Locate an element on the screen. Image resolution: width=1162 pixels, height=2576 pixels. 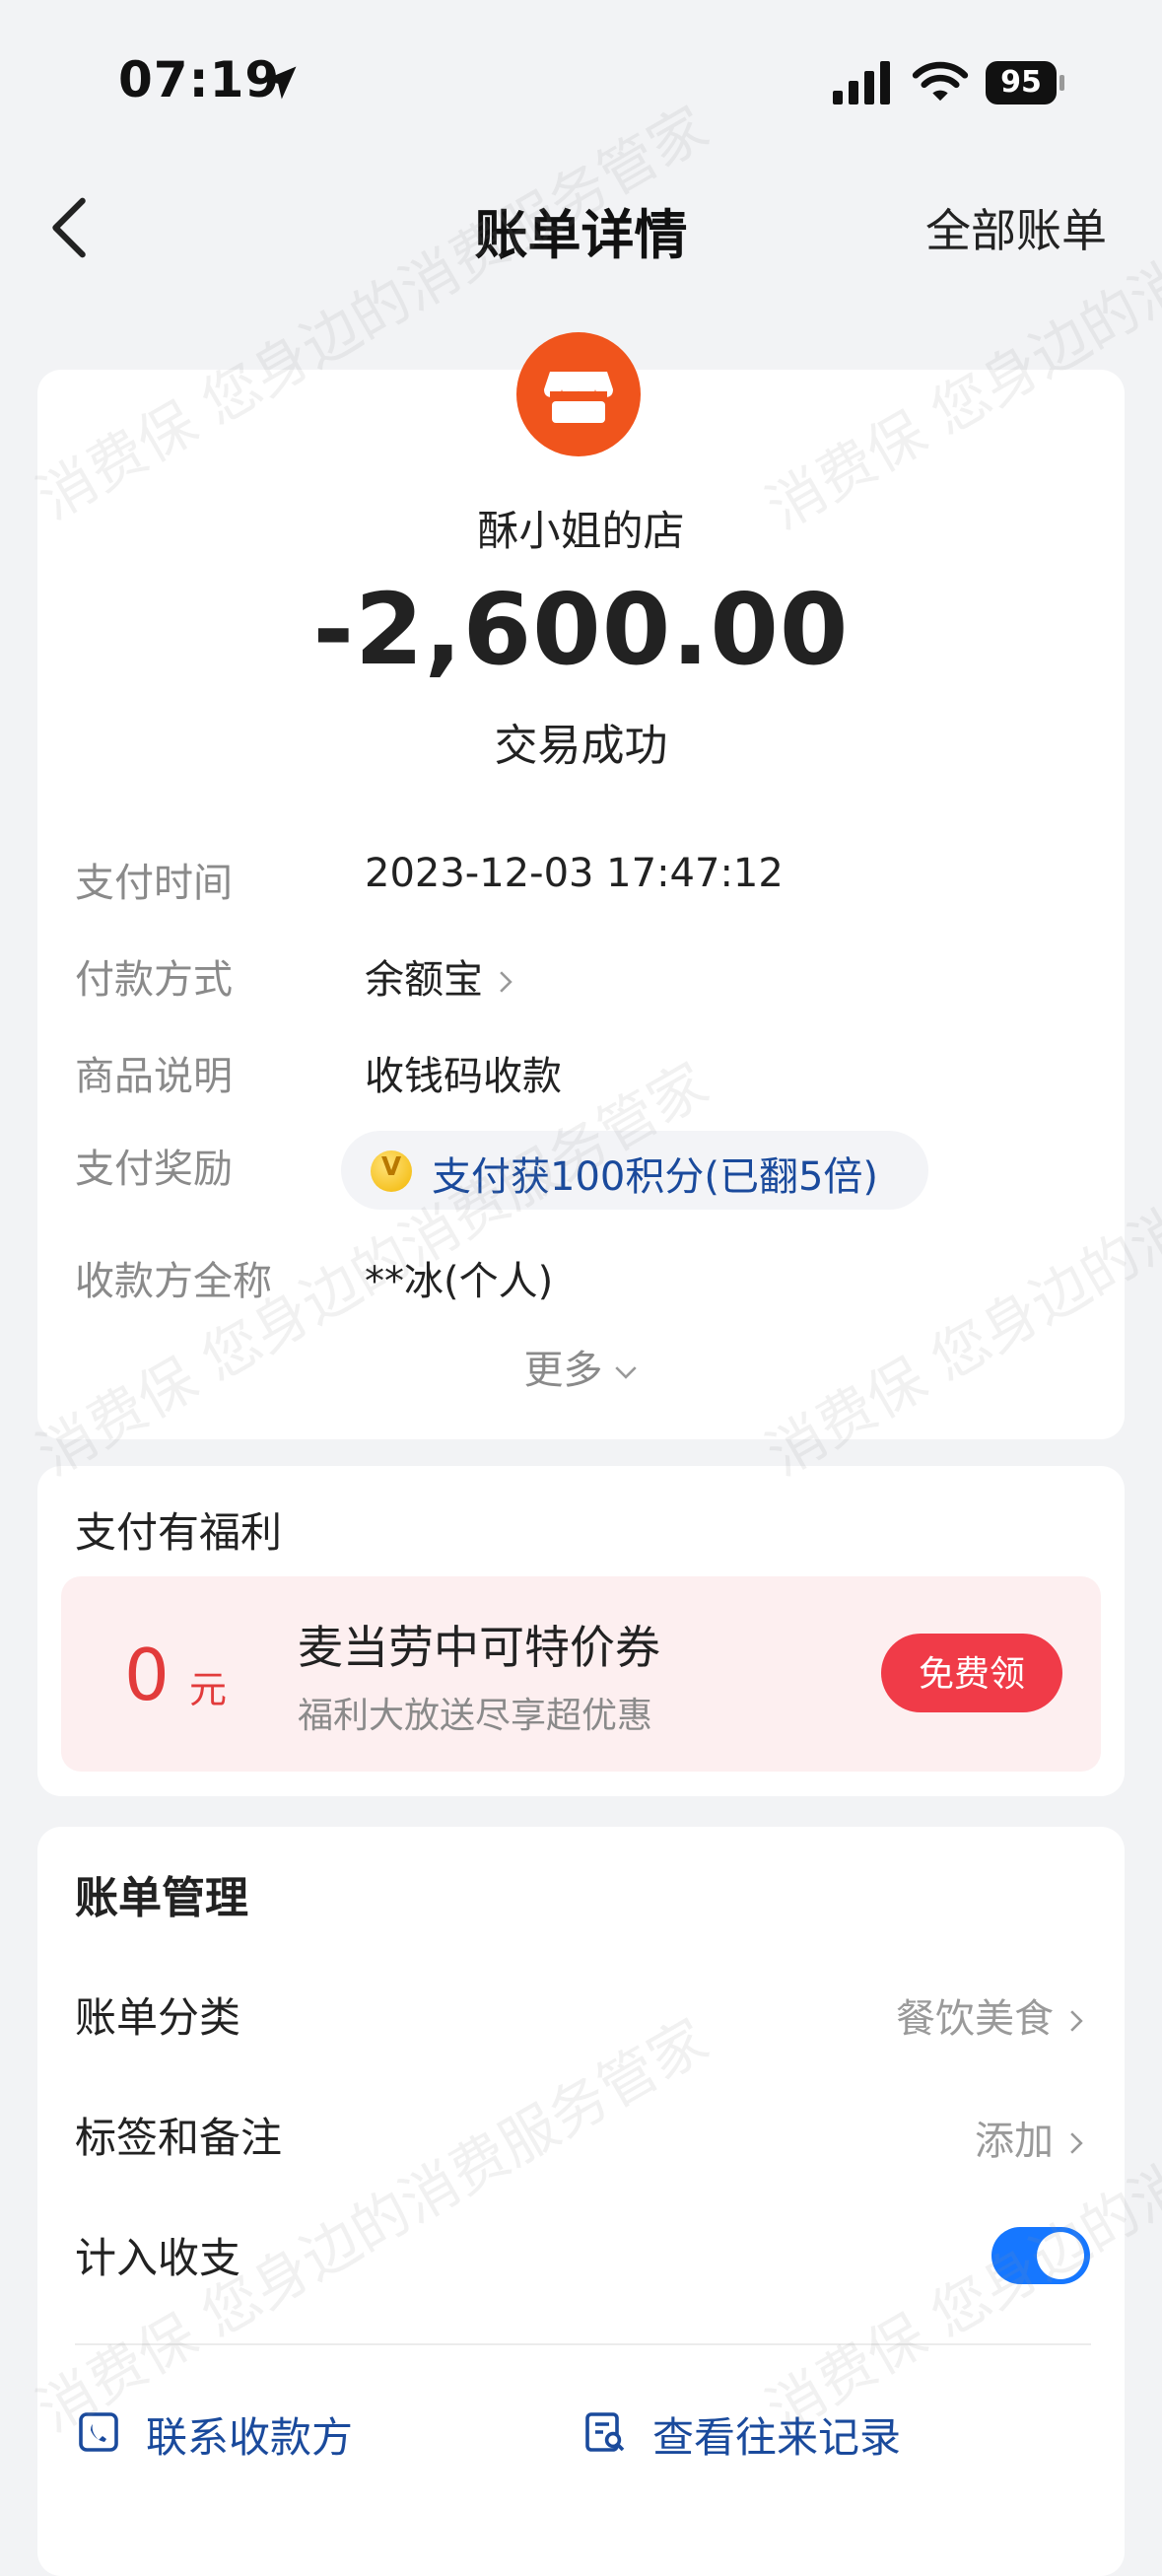
payee-value: **冰(个人) is located at coordinates (460, 1282).